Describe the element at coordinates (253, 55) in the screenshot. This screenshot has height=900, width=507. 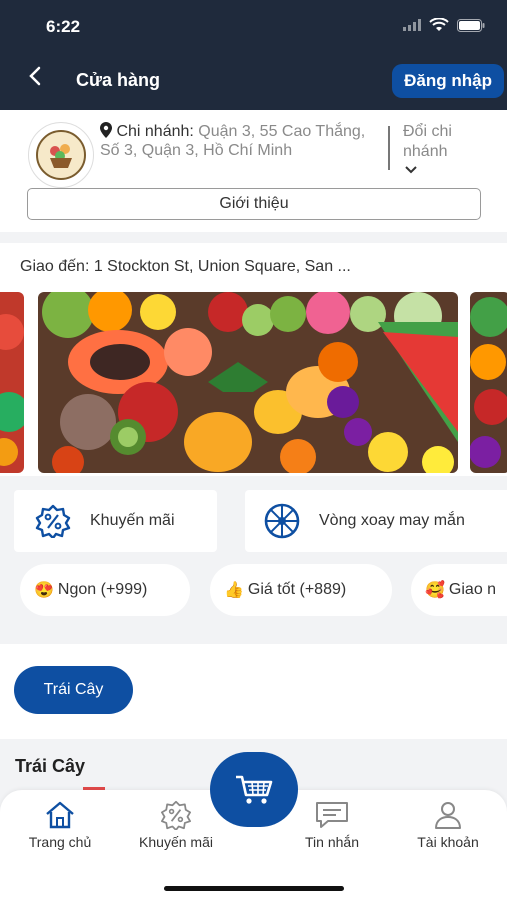
I see `top-bar: 6:22 Cửa hàng Đăng nhập` at that location.